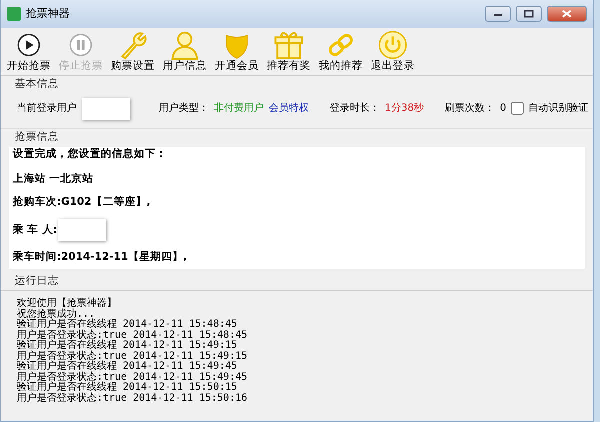  What do you see at coordinates (54, 180) in the screenshot?
I see `ticket-info-line: 上海站 一北京站` at bounding box center [54, 180].